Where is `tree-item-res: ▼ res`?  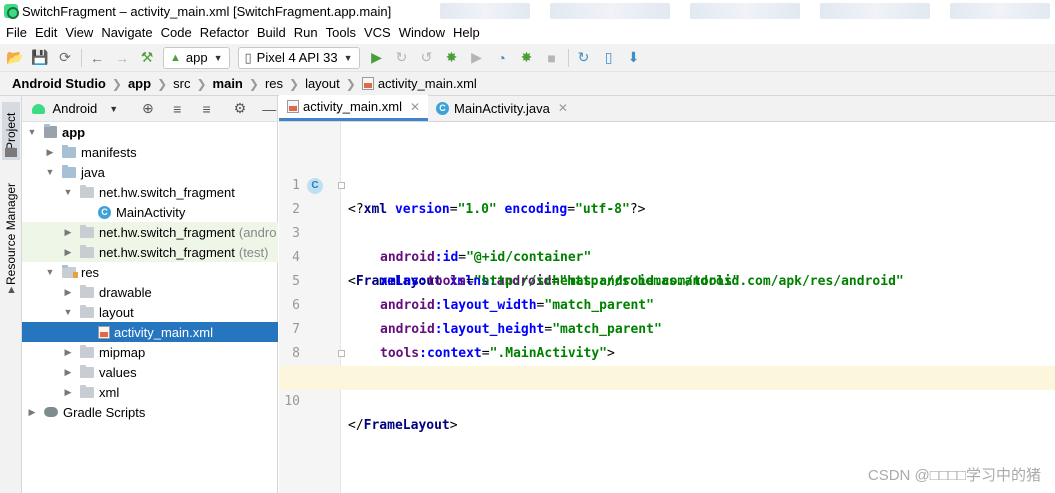
tree-item-res: ▼ res is located at coordinates (150, 272).